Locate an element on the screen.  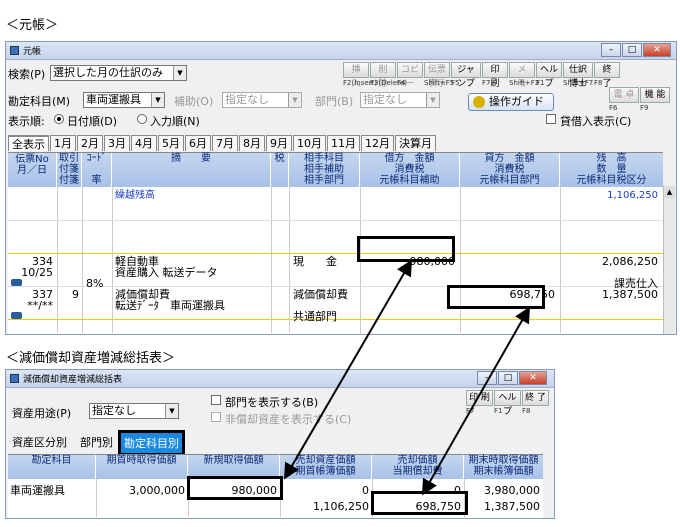
tab-account: 勘定科目別 is located at coordinates (151, 443).